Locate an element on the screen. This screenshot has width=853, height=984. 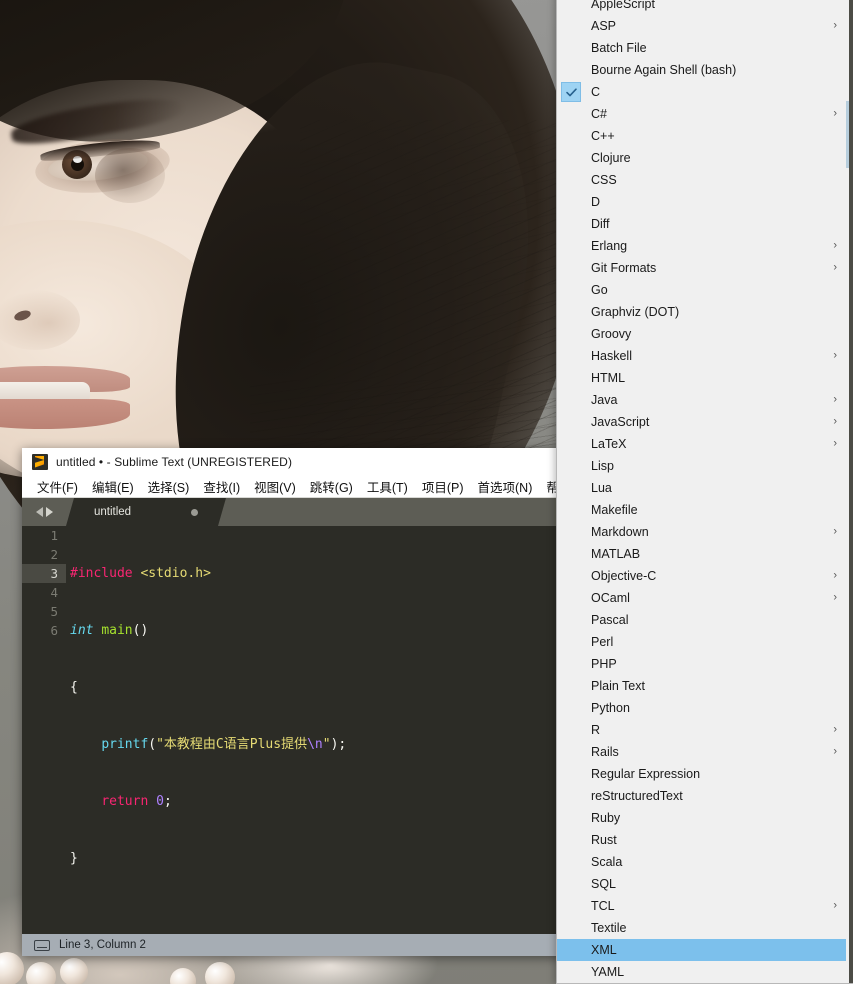
window-titlebar: untitled • - Sublime Text (UNREGISTERED) is located at coordinates (330, 461).